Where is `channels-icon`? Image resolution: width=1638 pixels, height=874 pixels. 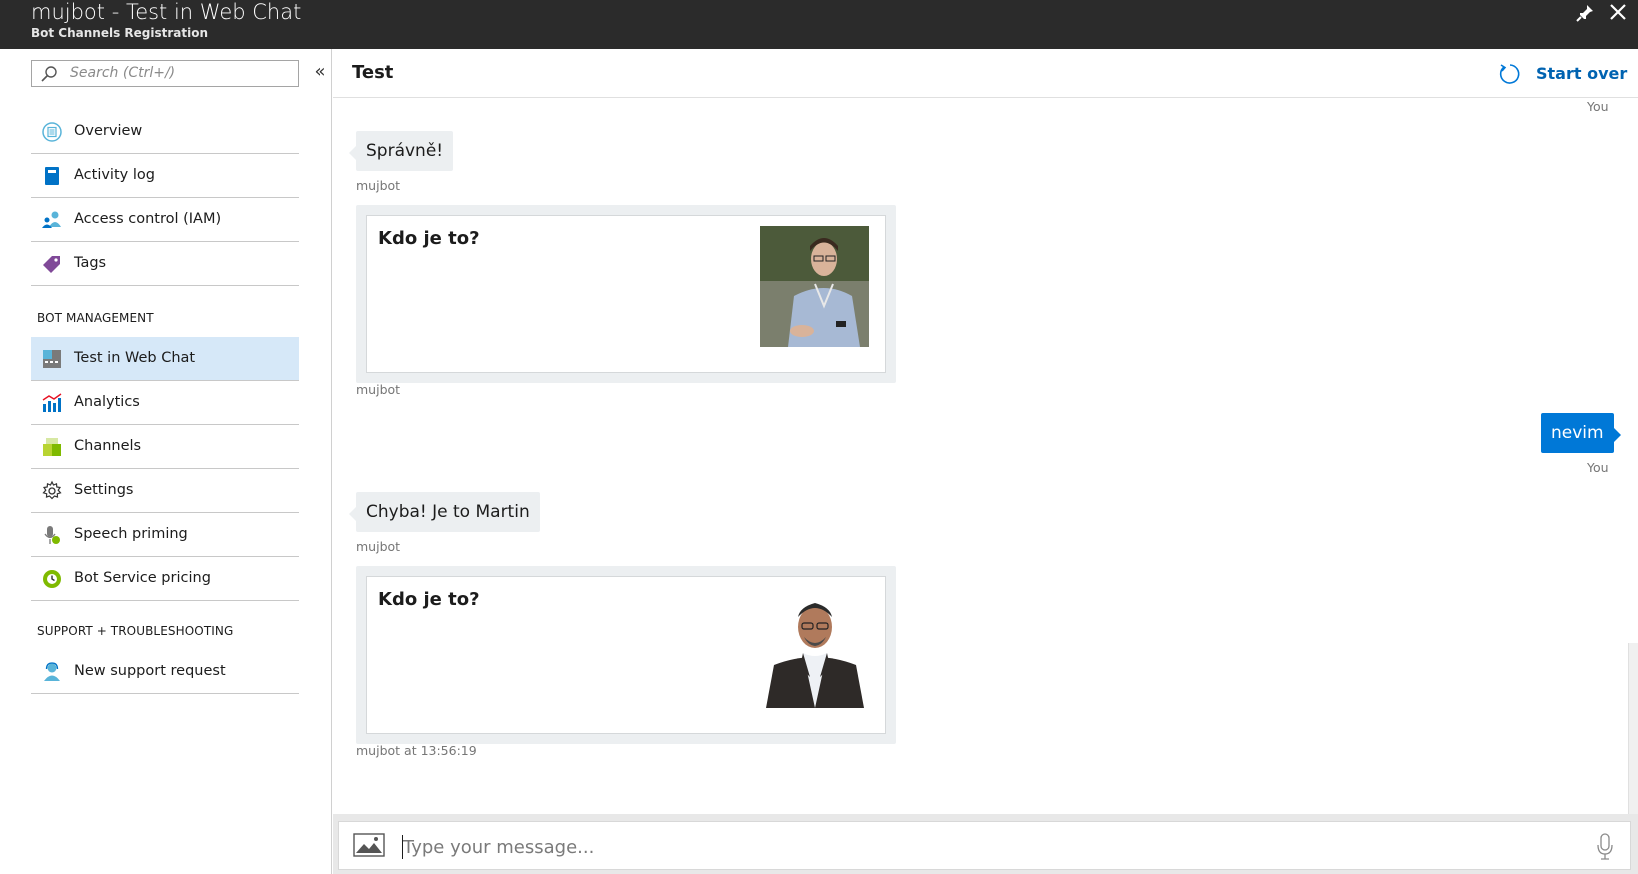 channels-icon is located at coordinates (52, 447).